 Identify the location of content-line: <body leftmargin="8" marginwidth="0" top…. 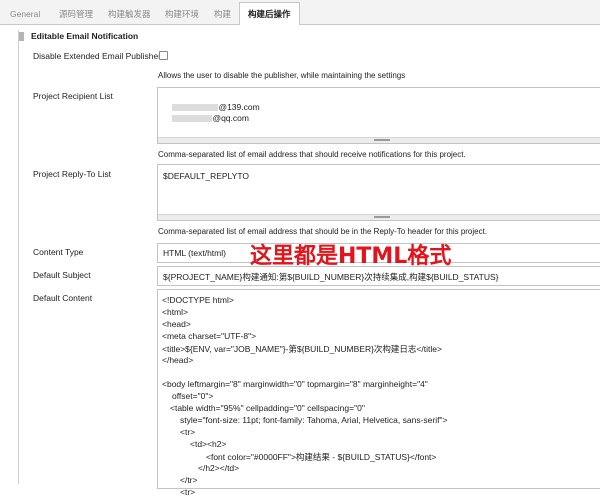
(295, 384).